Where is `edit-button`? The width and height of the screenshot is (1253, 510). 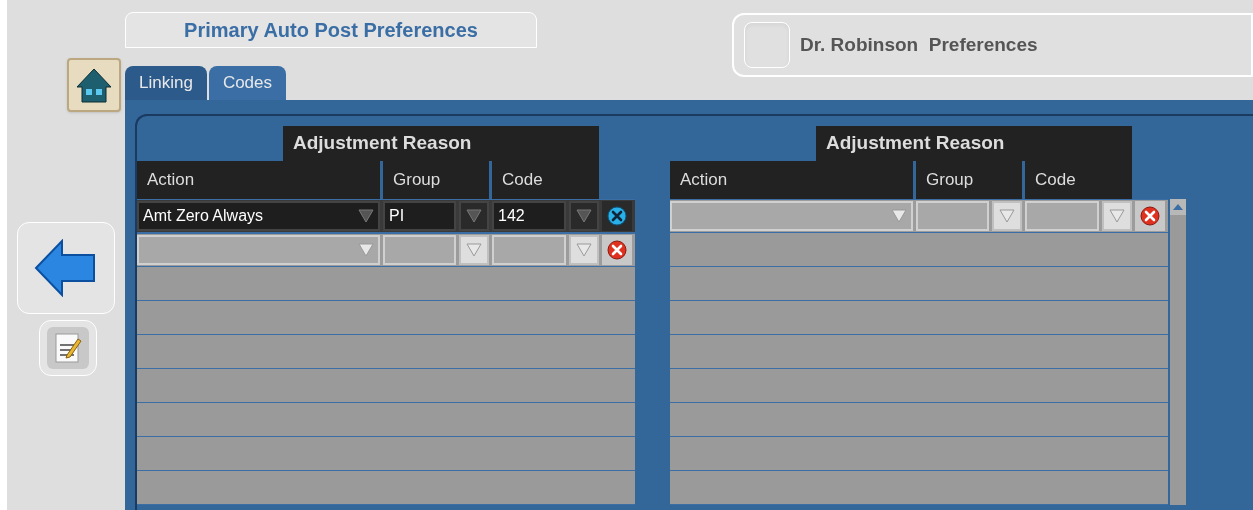
edit-button is located at coordinates (68, 348).